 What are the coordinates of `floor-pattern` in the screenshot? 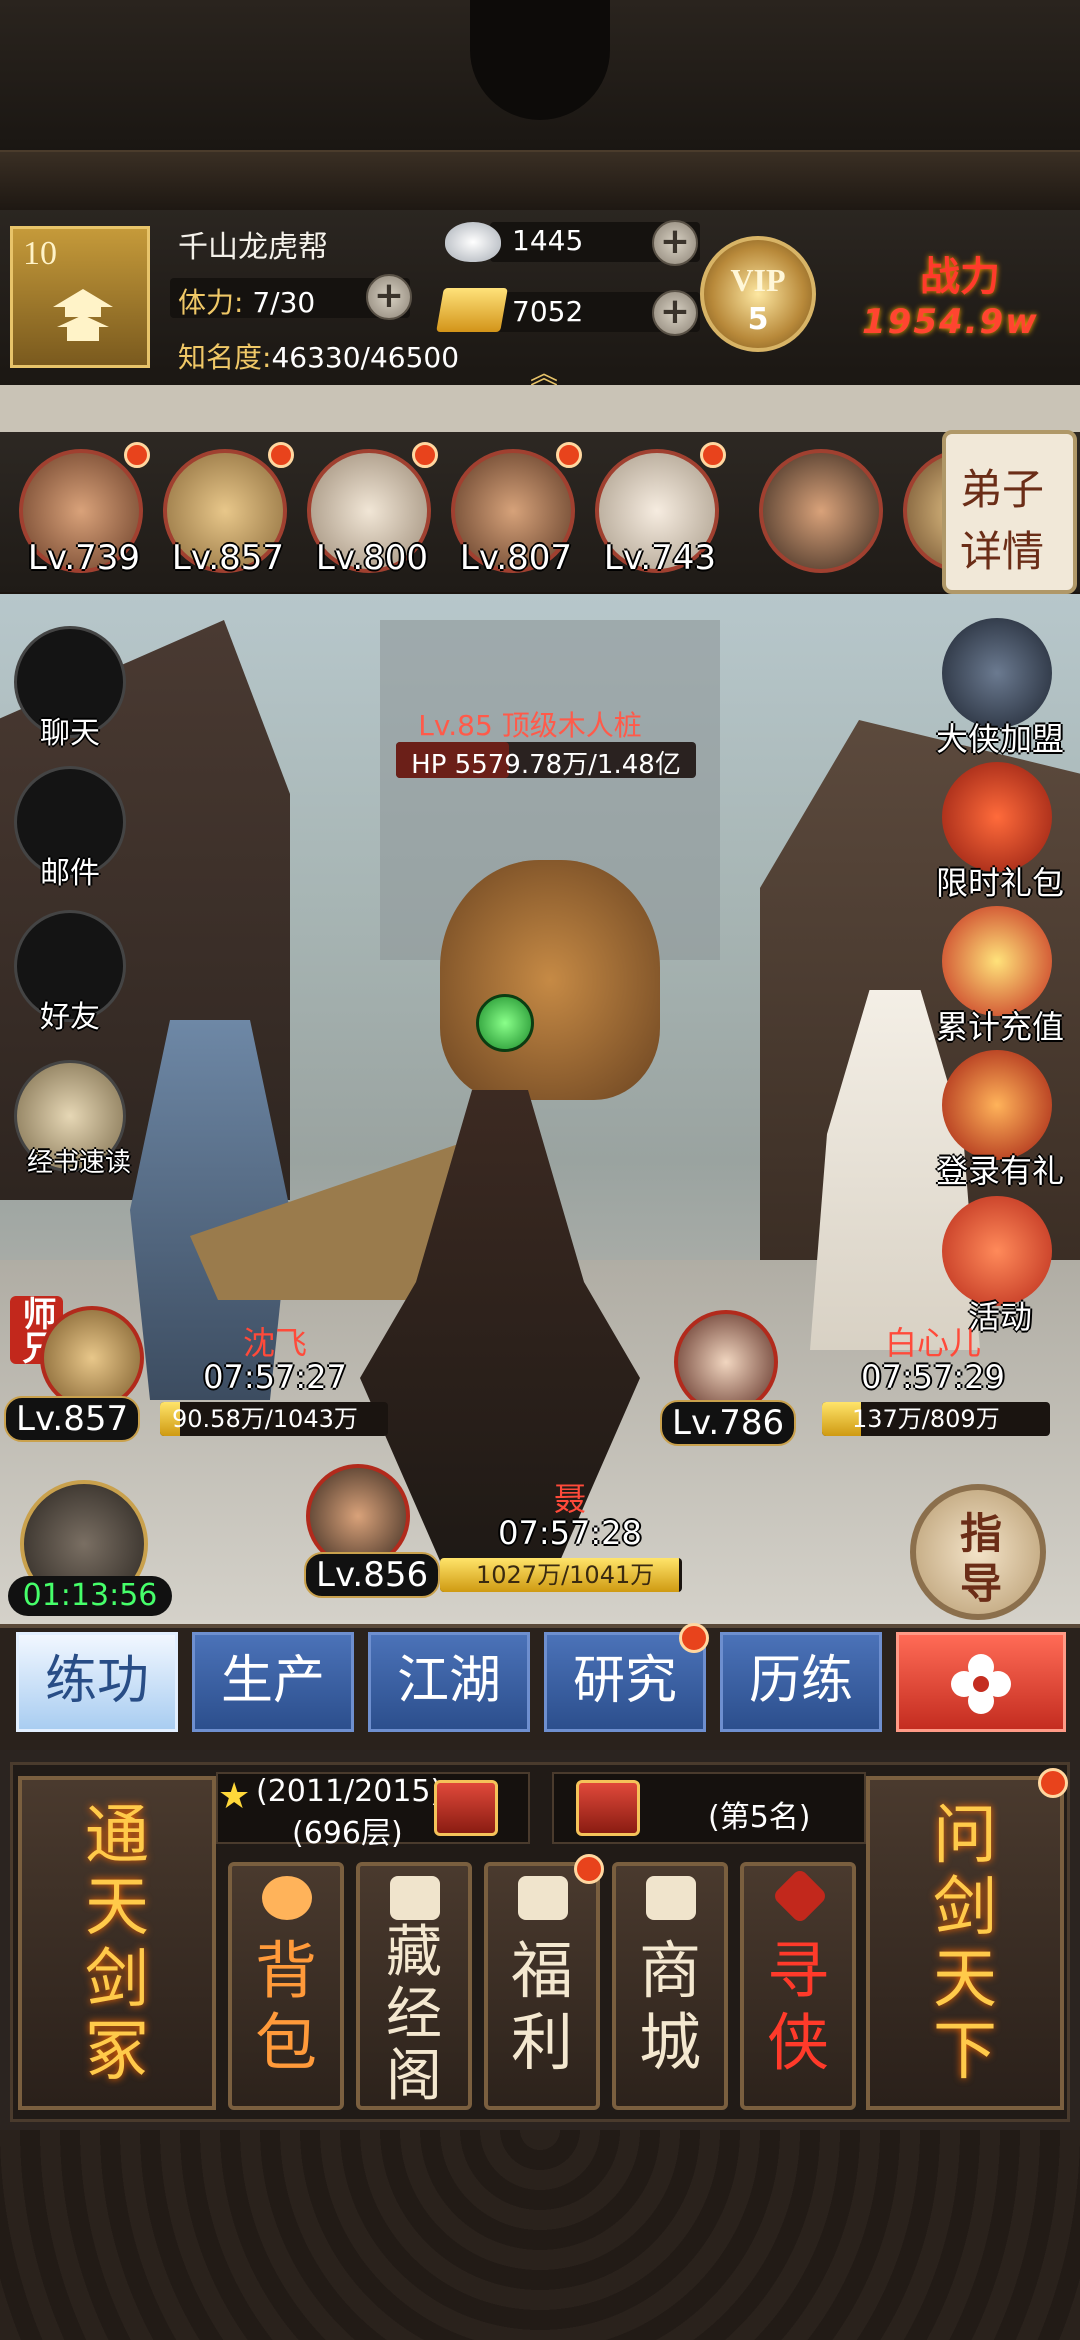 It's located at (540, 2235).